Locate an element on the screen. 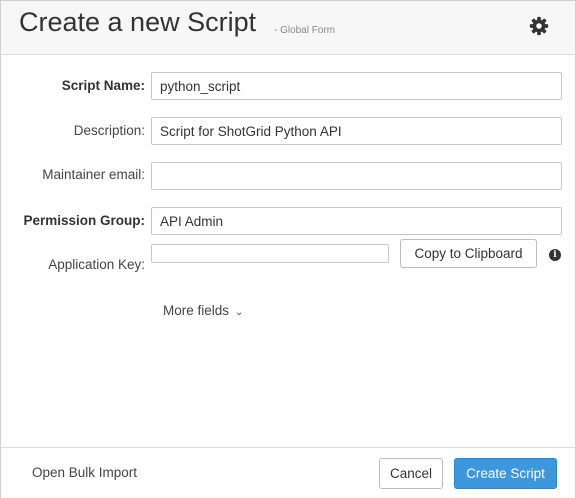  maintainer-email-input is located at coordinates (356, 176).